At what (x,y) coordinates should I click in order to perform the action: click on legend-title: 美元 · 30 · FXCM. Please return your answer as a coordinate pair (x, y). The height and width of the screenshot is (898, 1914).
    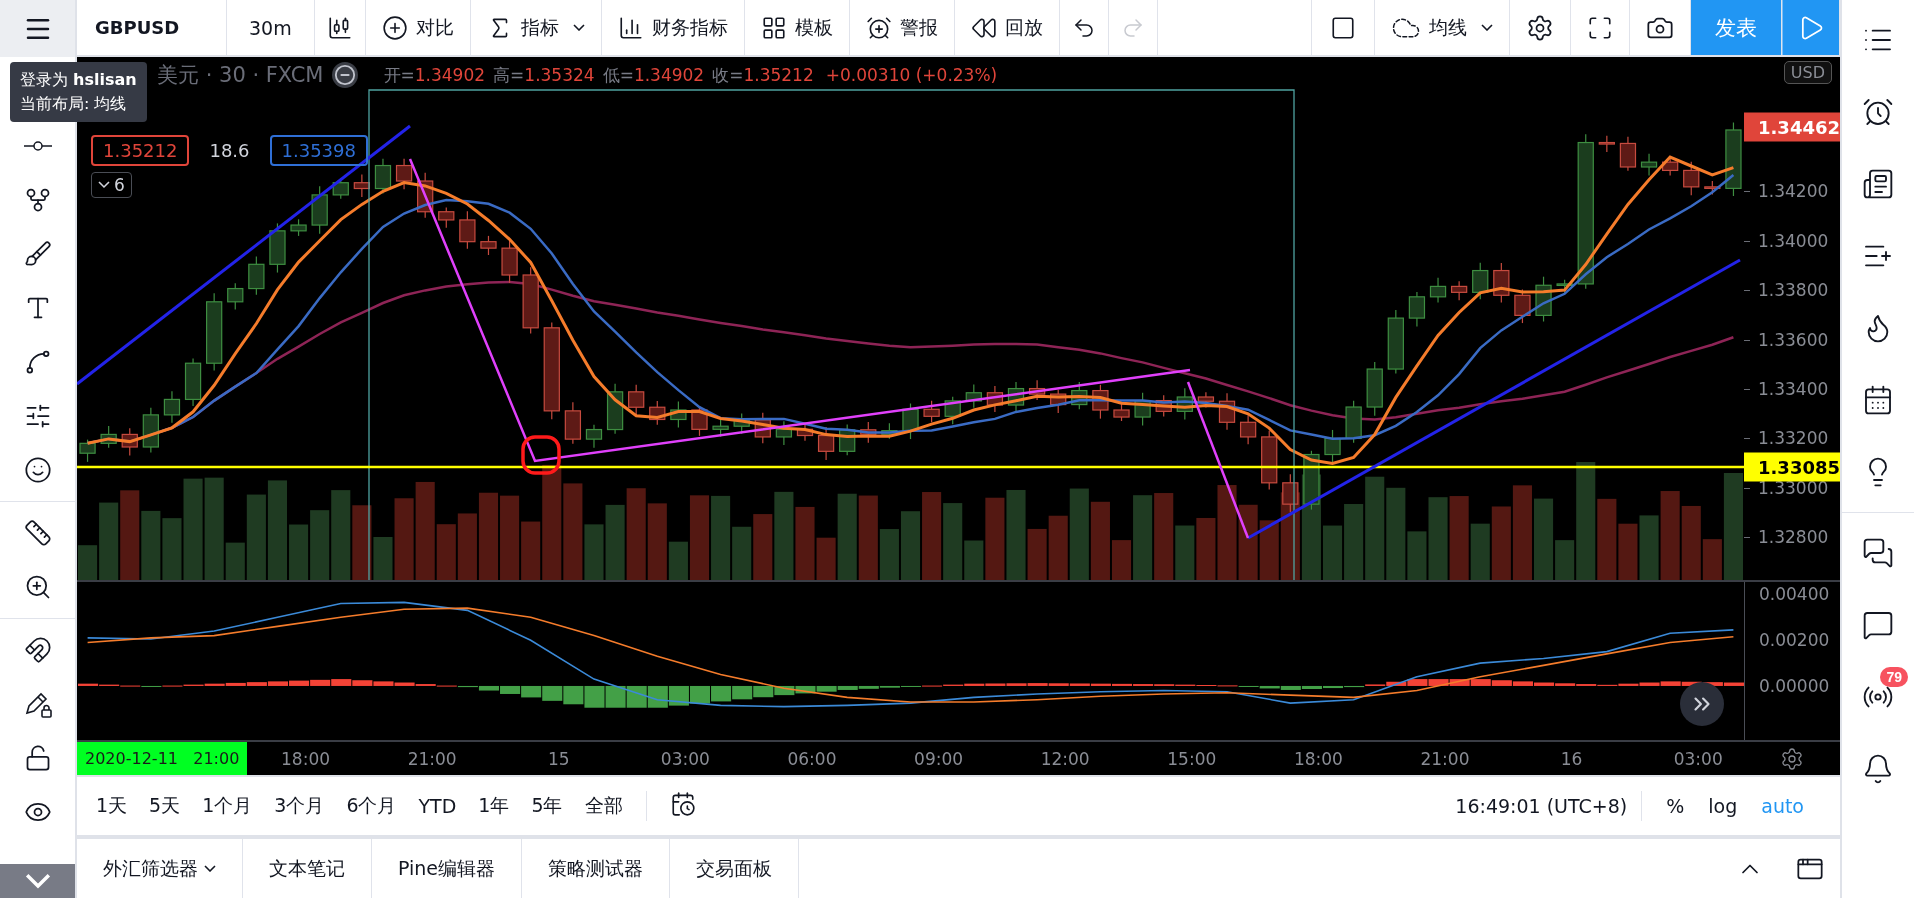
    Looking at the image, I should click on (240, 75).